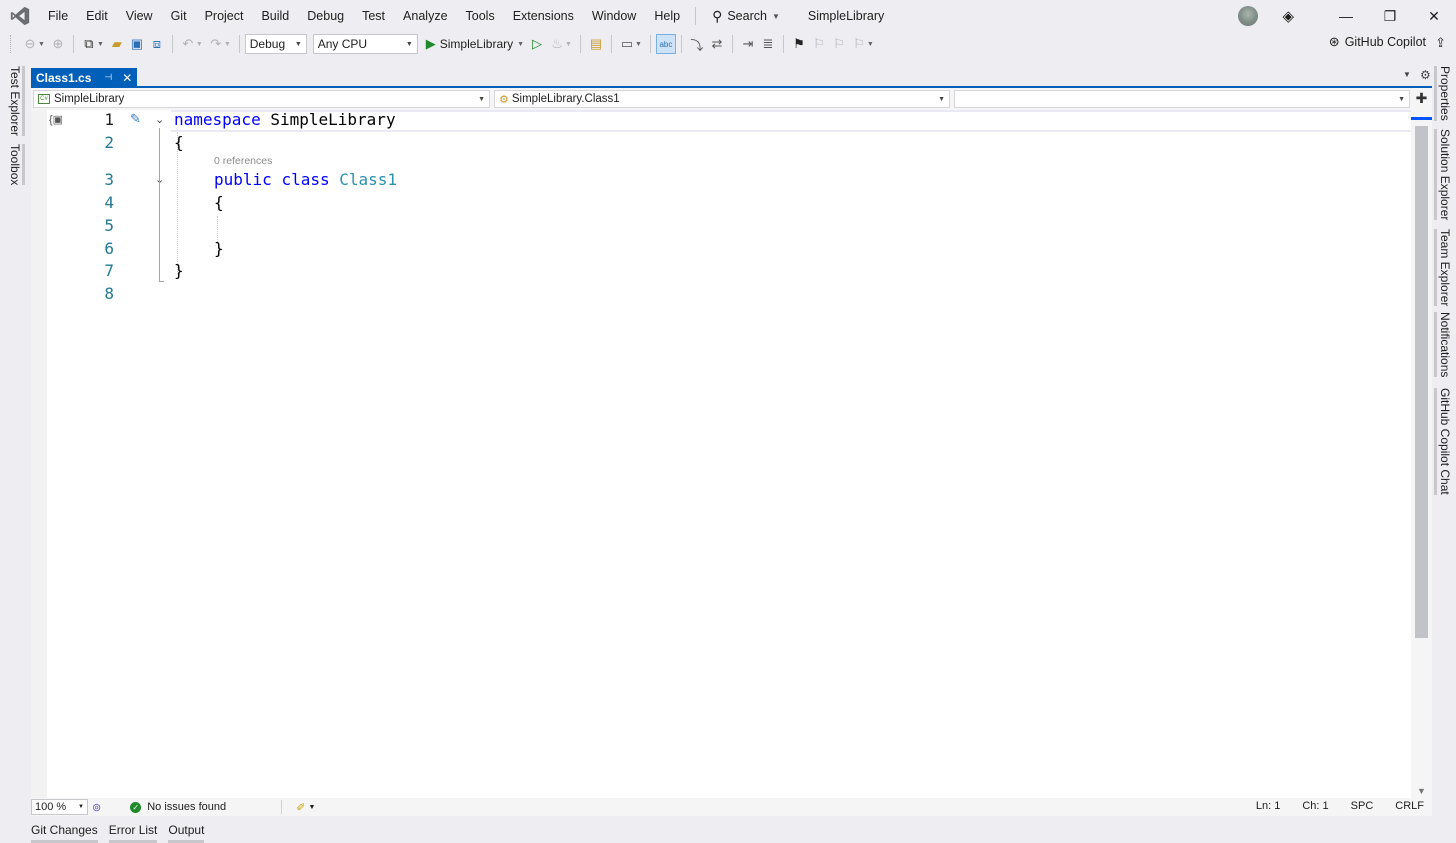 The width and height of the screenshot is (1456, 843). What do you see at coordinates (139, 16) in the screenshot?
I see `menu-view: View` at bounding box center [139, 16].